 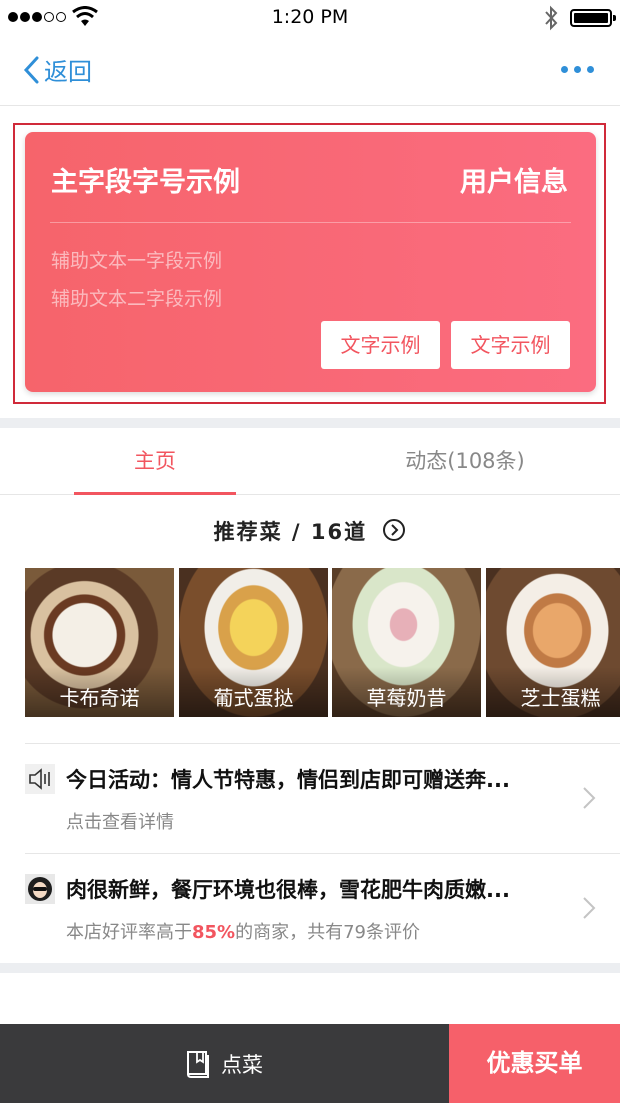 What do you see at coordinates (137, 261) in the screenshot?
I see `card-sub-text-1: 辅助文本一字段示例` at bounding box center [137, 261].